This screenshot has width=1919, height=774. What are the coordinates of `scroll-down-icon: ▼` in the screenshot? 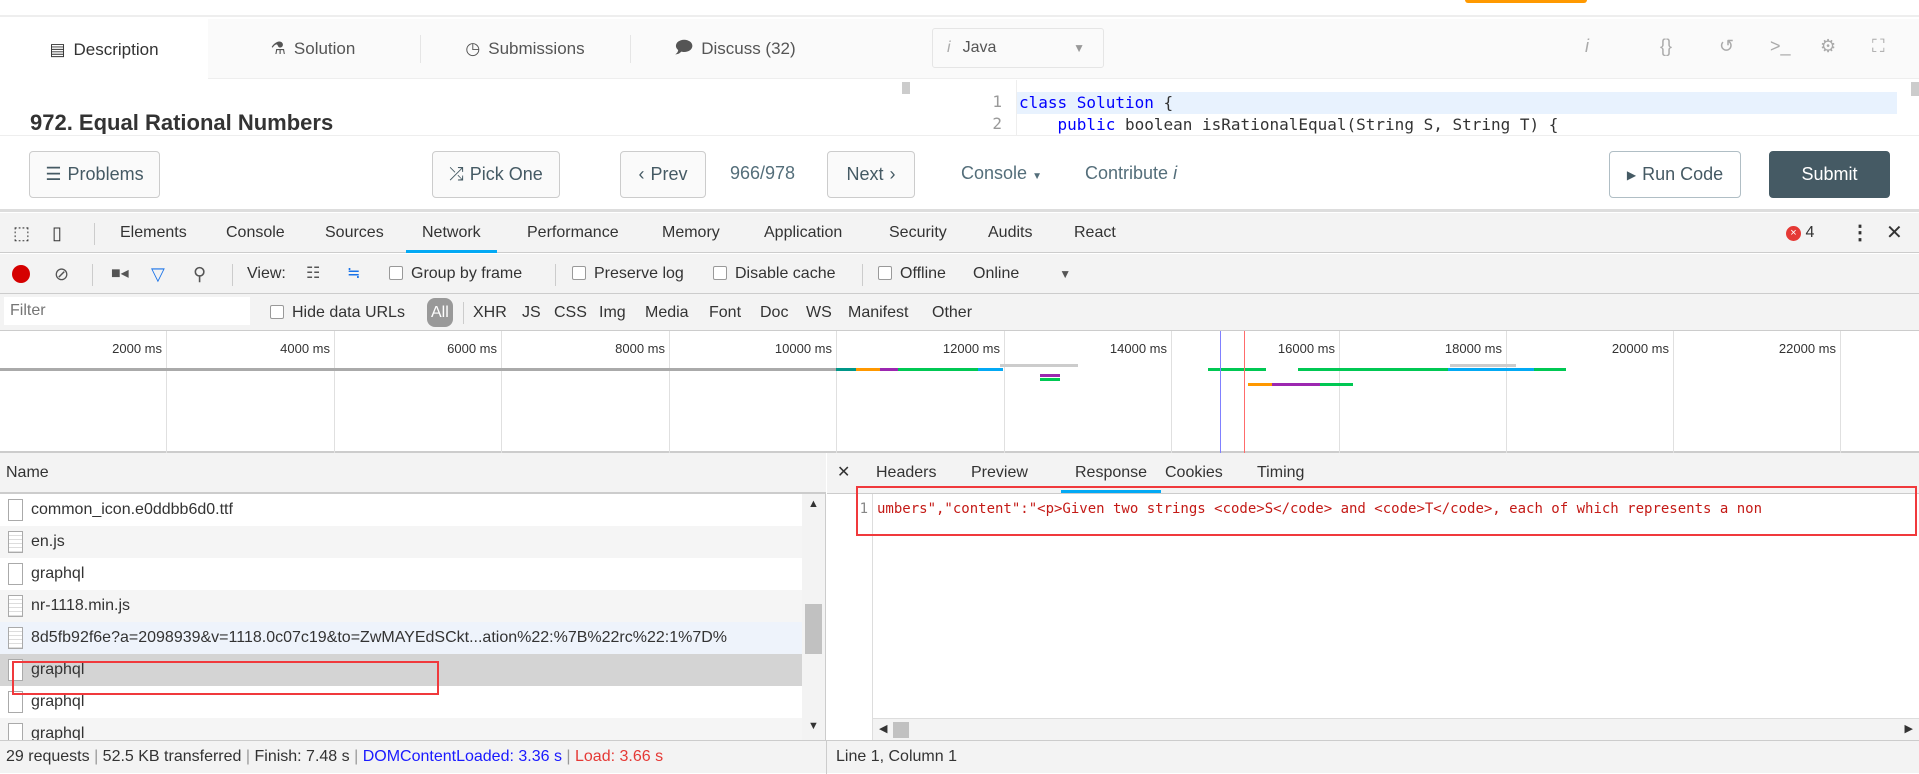 It's located at (813, 726).